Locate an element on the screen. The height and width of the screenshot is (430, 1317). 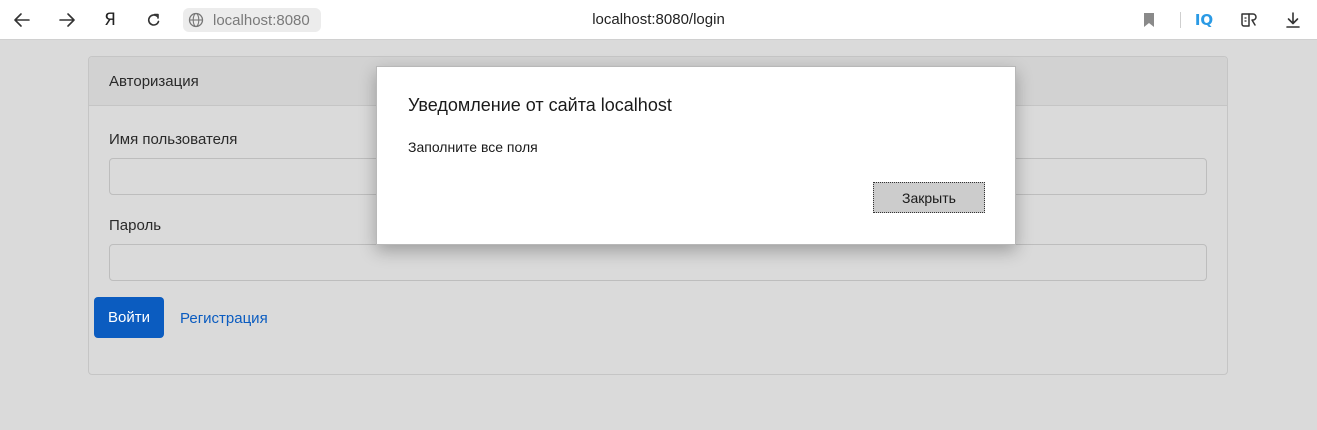
register-link: Регистрация is located at coordinates (224, 318).